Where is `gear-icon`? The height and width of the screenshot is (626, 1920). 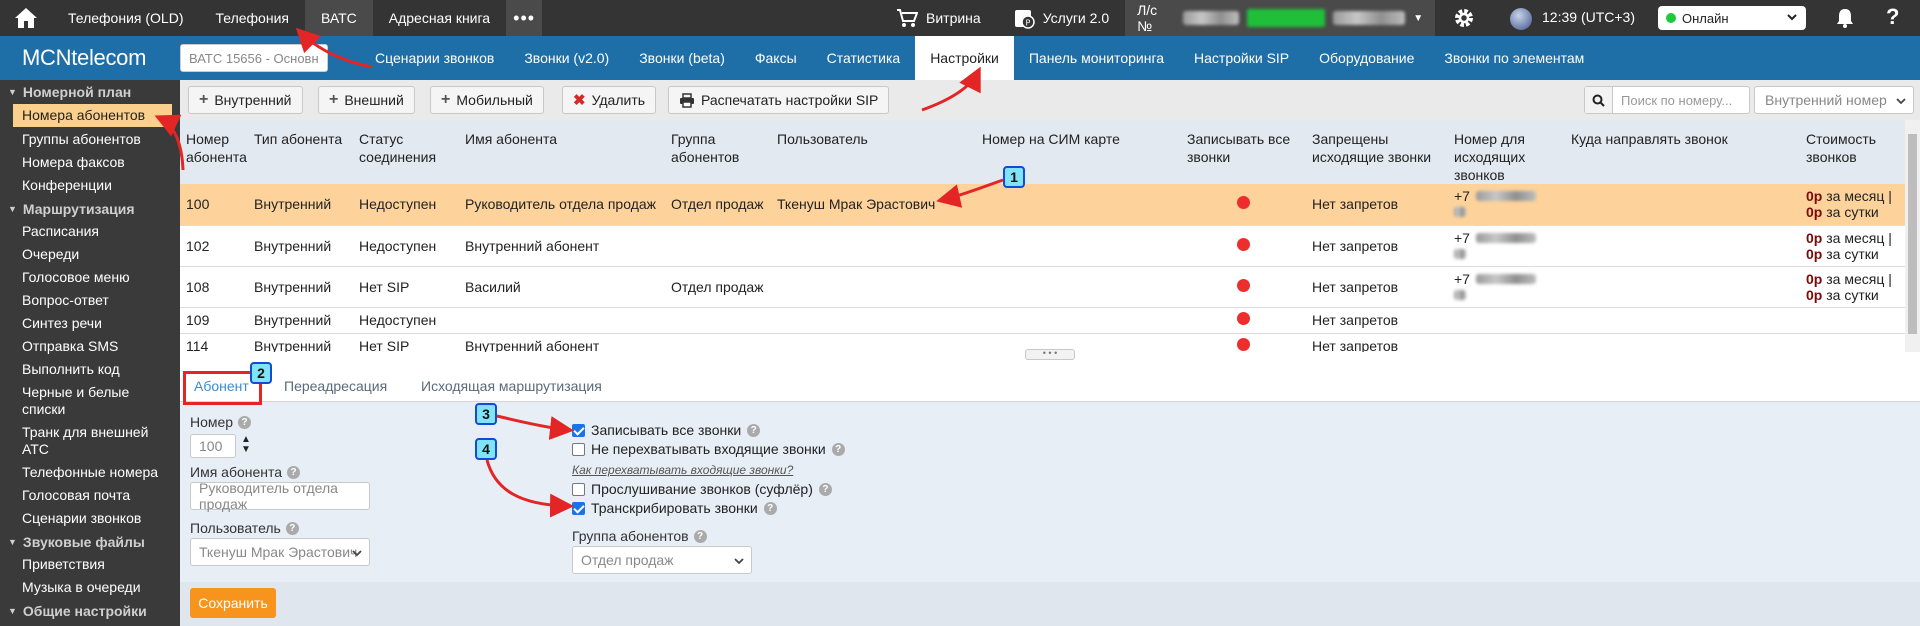 gear-icon is located at coordinates (1464, 18).